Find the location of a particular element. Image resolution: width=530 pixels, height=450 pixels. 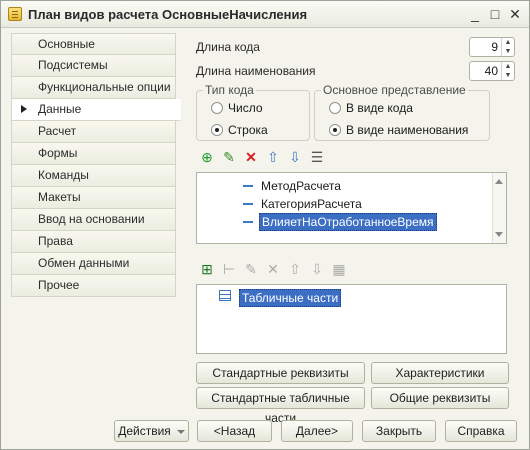

sidebar-item-subsystems: Подсистемы is located at coordinates (93, 66).